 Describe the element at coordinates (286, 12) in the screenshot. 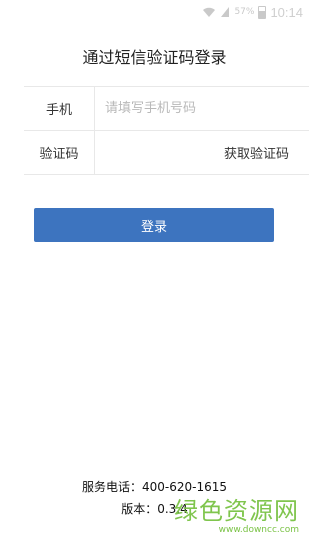

I see `status-time: 10:14` at that location.